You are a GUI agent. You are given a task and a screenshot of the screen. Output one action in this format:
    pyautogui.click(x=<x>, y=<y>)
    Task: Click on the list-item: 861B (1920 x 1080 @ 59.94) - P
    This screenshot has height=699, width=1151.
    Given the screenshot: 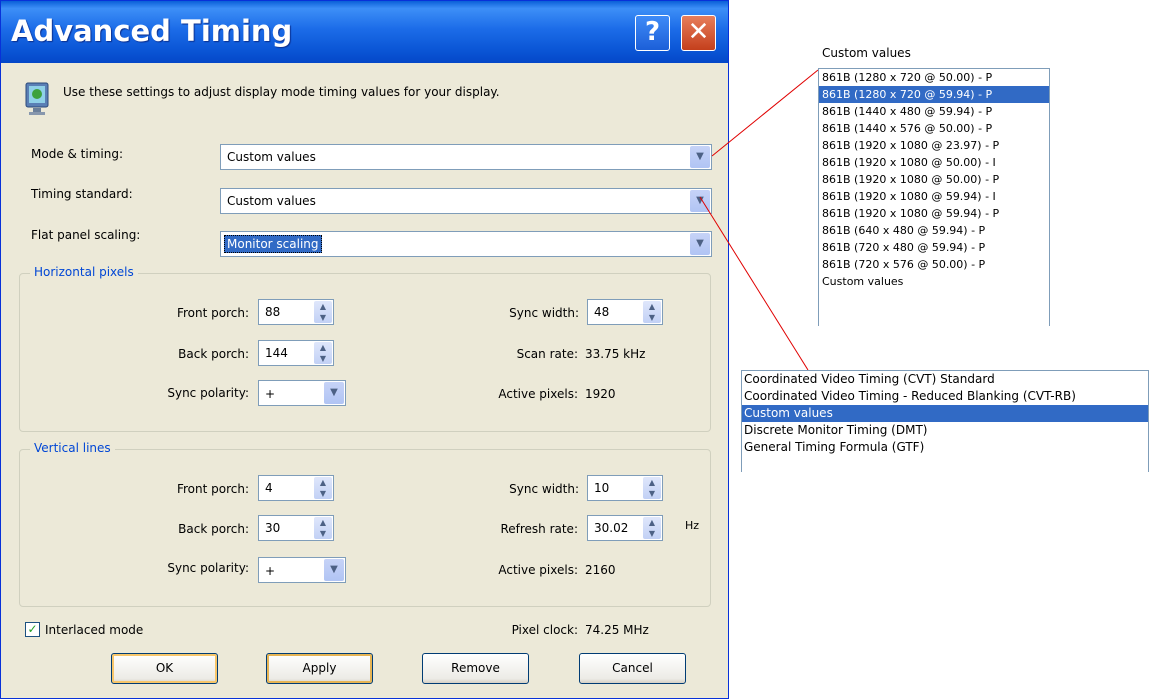 What is the action you would take?
    pyautogui.click(x=934, y=213)
    